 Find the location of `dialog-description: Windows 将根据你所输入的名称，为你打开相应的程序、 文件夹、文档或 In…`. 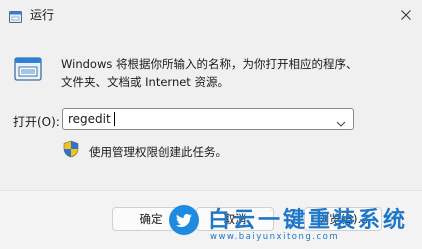

dialog-description: Windows 将根据你所输入的名称，为你打开相应的程序、 文件夹、文档或 In… is located at coordinates (231, 73).